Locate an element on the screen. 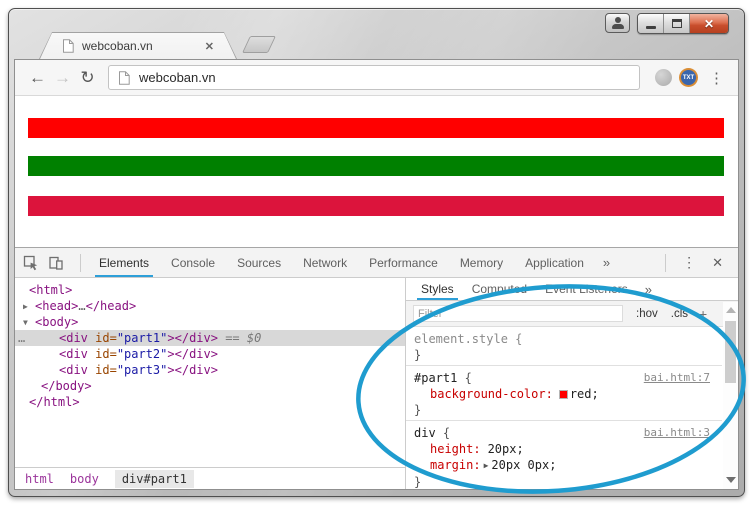  tree-node-body-open: ▼ <body> is located at coordinates (210, 322).